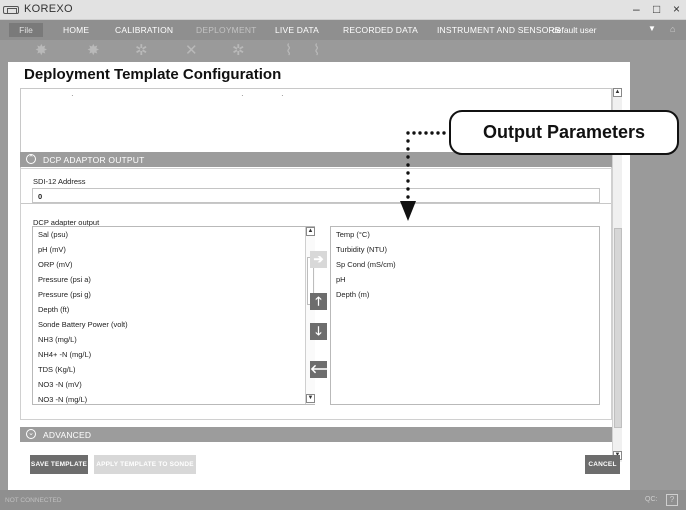 The height and width of the screenshot is (510, 686). What do you see at coordinates (144, 30) in the screenshot?
I see `menu-calibration: CALIBRATION` at bounding box center [144, 30].